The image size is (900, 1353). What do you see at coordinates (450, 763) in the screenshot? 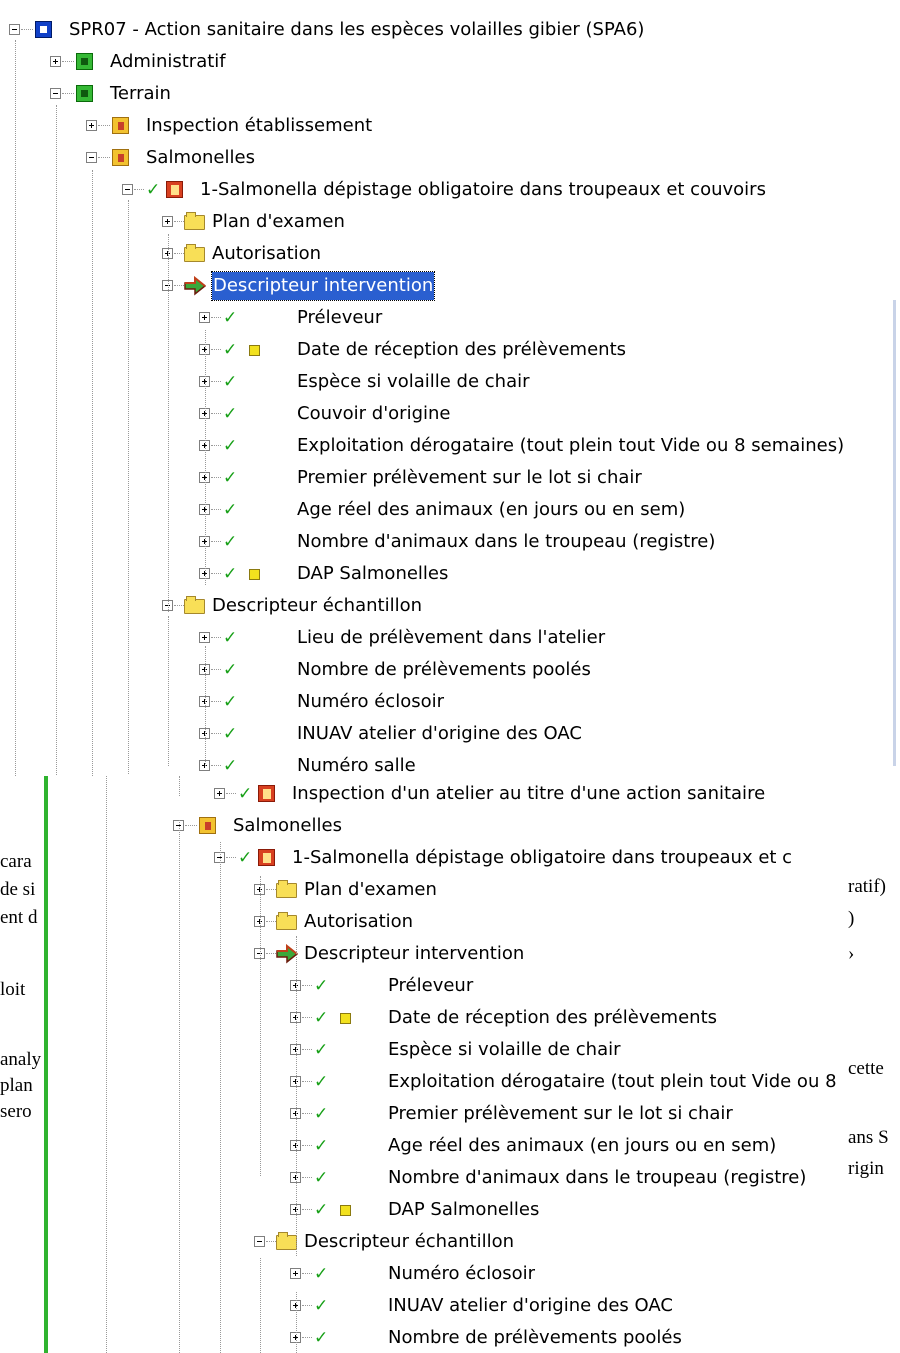
I see `tree-node: ✓ Numéro salle` at bounding box center [450, 763].